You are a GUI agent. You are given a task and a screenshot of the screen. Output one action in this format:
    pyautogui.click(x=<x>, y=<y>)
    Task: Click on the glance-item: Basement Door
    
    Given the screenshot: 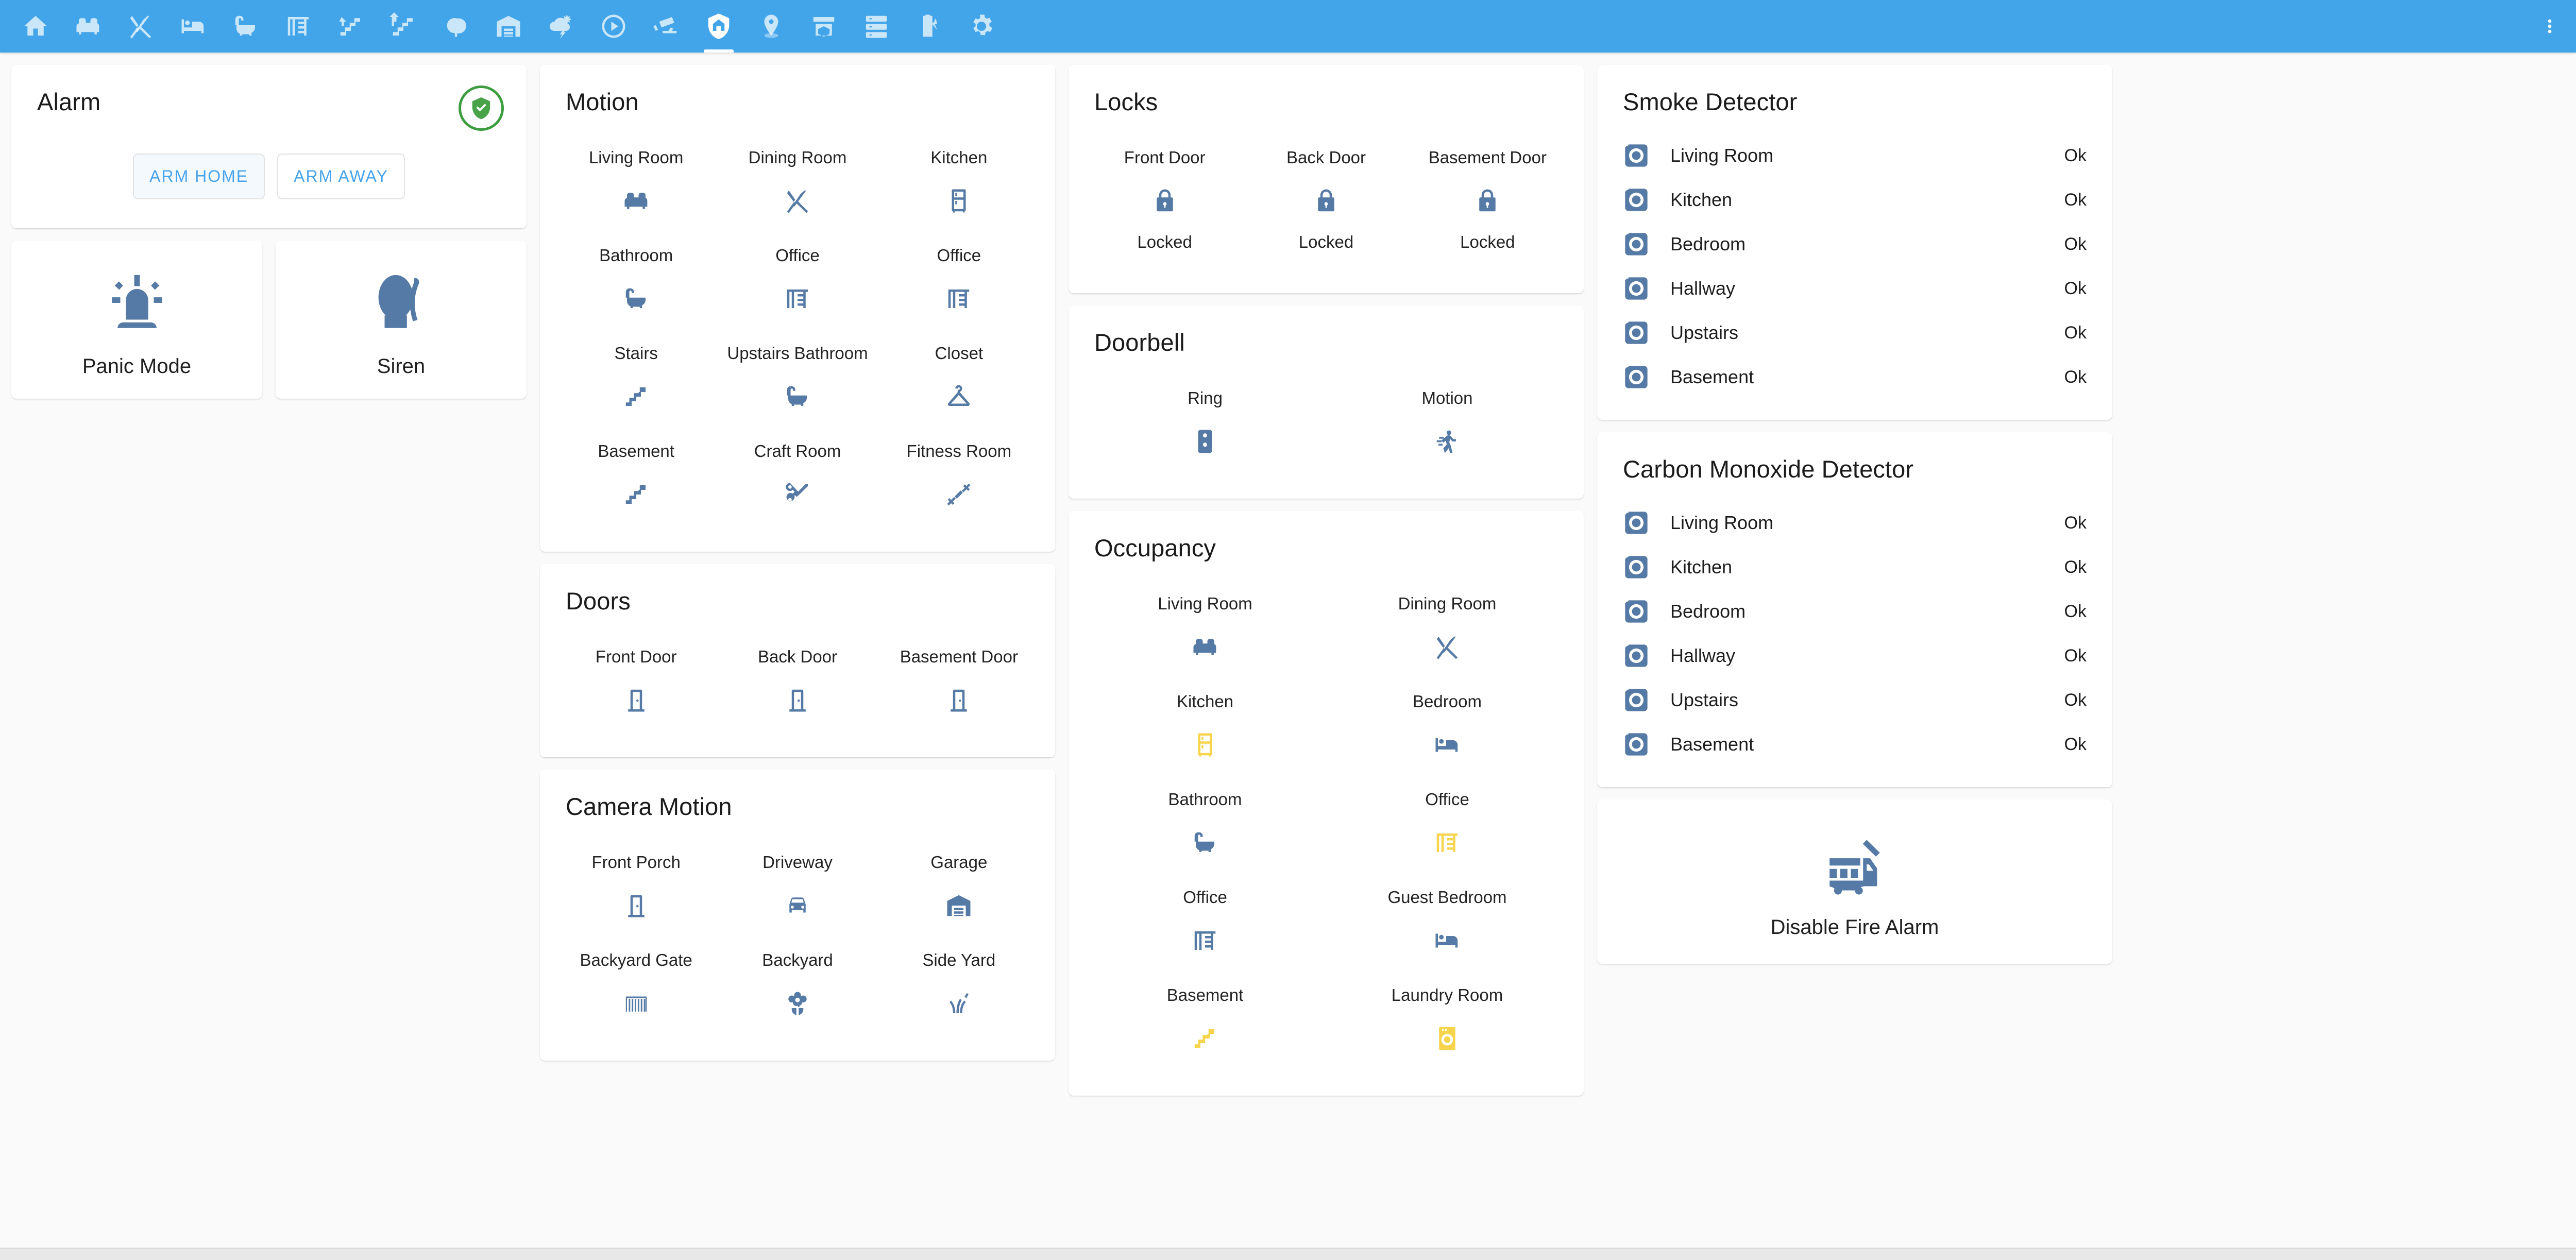 What is the action you would take?
    pyautogui.click(x=959, y=685)
    